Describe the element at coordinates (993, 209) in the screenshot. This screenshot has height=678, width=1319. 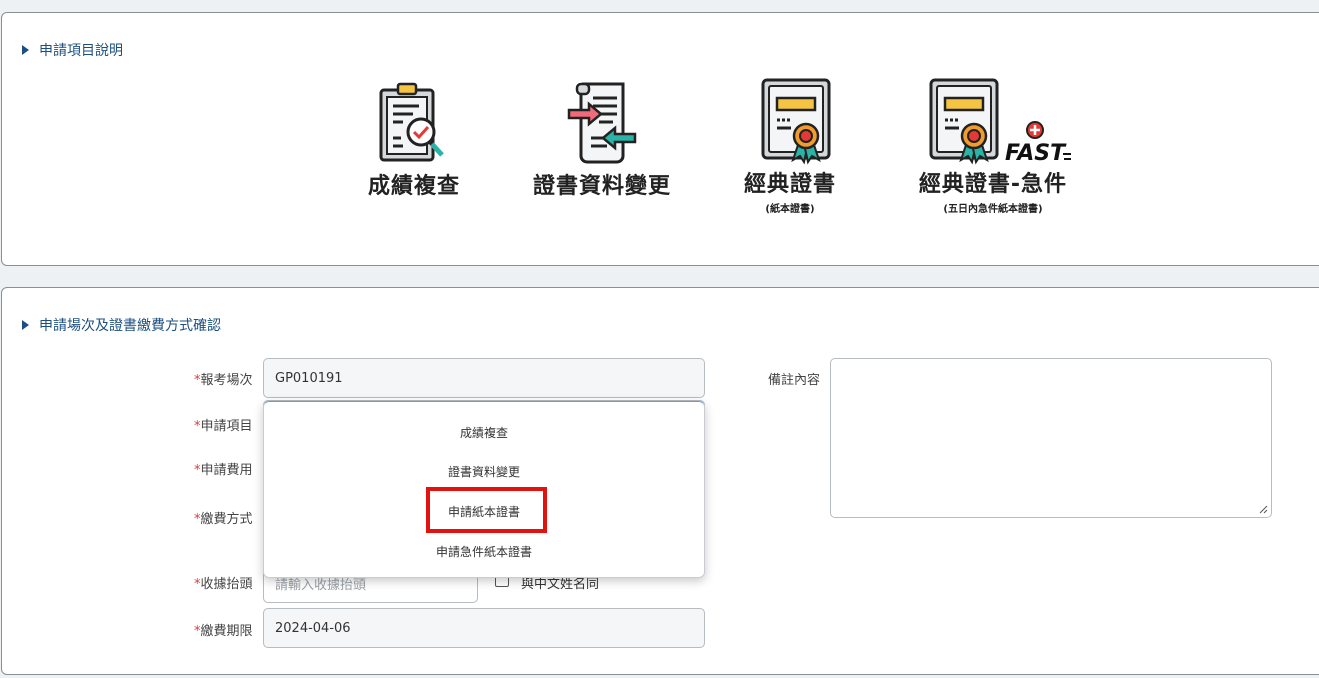
I see `service-sublabel: (五日內急件紙本證書)` at that location.